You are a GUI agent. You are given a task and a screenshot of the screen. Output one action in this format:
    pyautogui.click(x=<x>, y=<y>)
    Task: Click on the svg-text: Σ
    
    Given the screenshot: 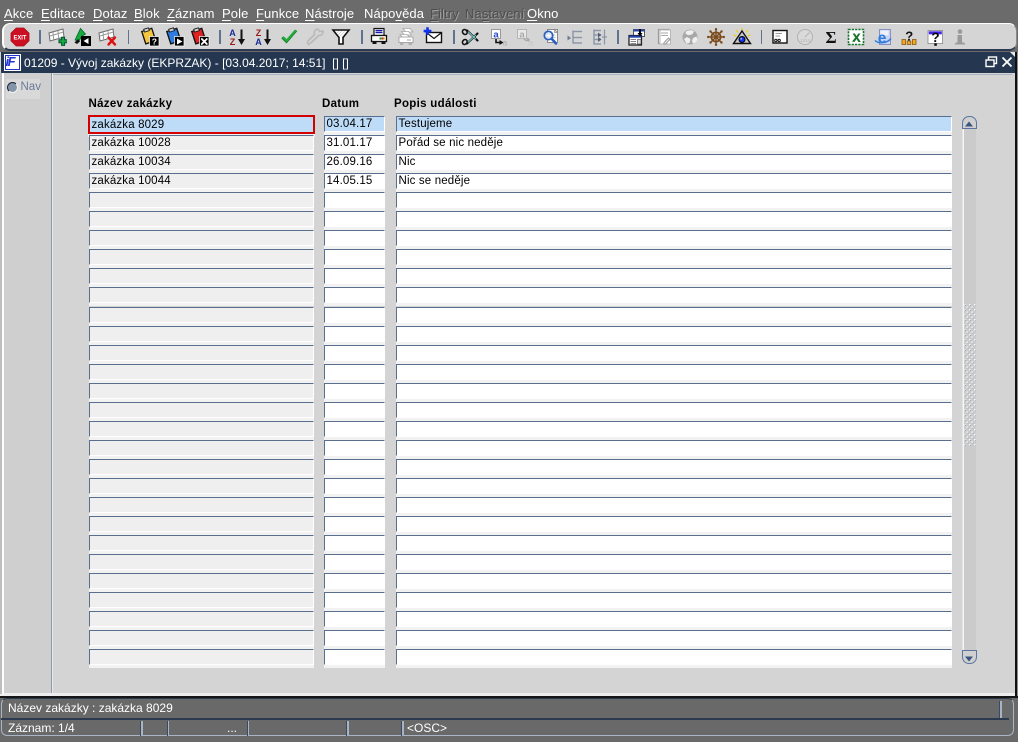 What is the action you would take?
    pyautogui.click(x=830, y=37)
    